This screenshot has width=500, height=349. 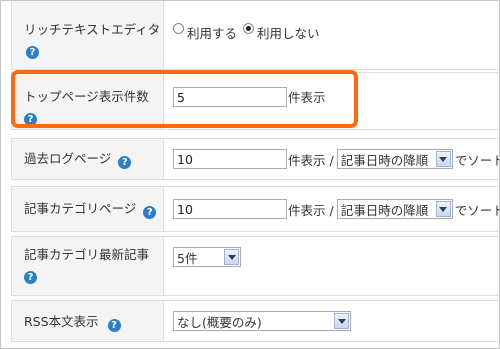 What do you see at coordinates (212, 32) in the screenshot?
I see `radio-use-label: 利用する` at bounding box center [212, 32].